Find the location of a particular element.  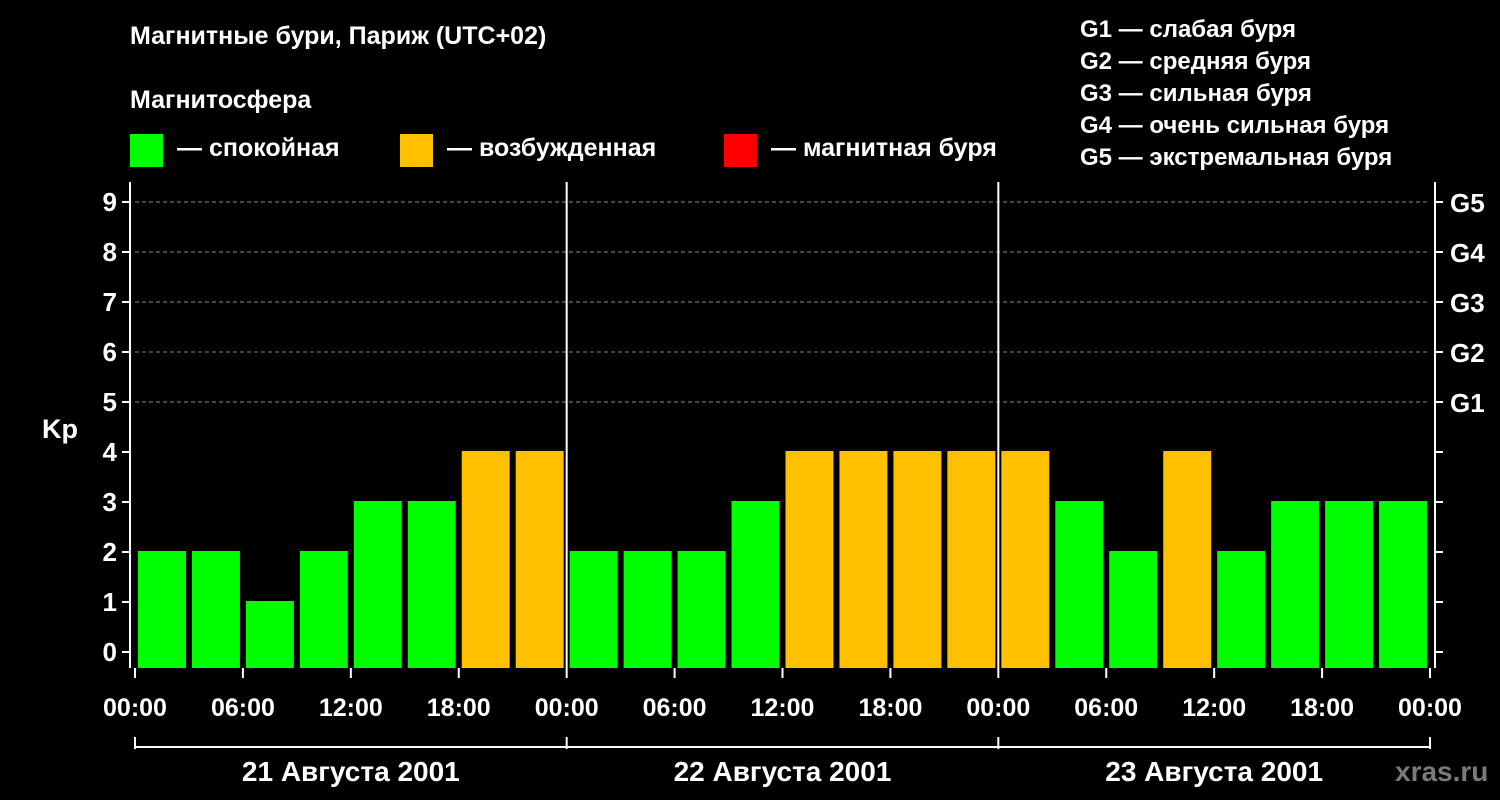

y-tick-label-9: 9 is located at coordinates (110, 202).